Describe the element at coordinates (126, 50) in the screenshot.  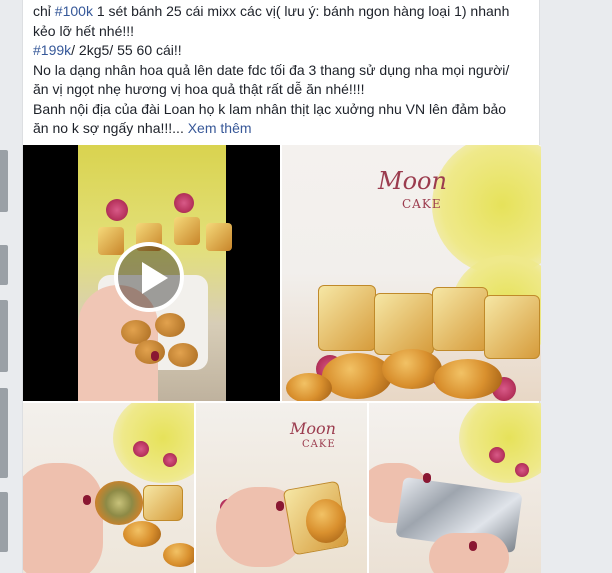
I see `text: / 2kg5/ 55 60 cái!!` at that location.